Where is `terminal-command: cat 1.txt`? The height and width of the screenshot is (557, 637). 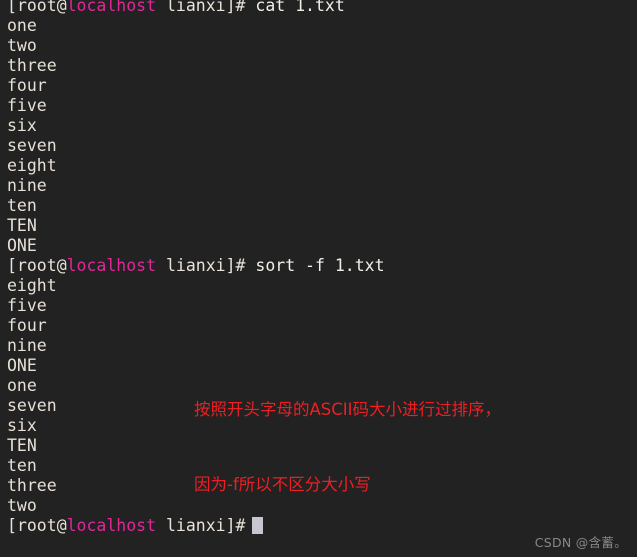 terminal-command: cat 1.txt is located at coordinates (295, 7).